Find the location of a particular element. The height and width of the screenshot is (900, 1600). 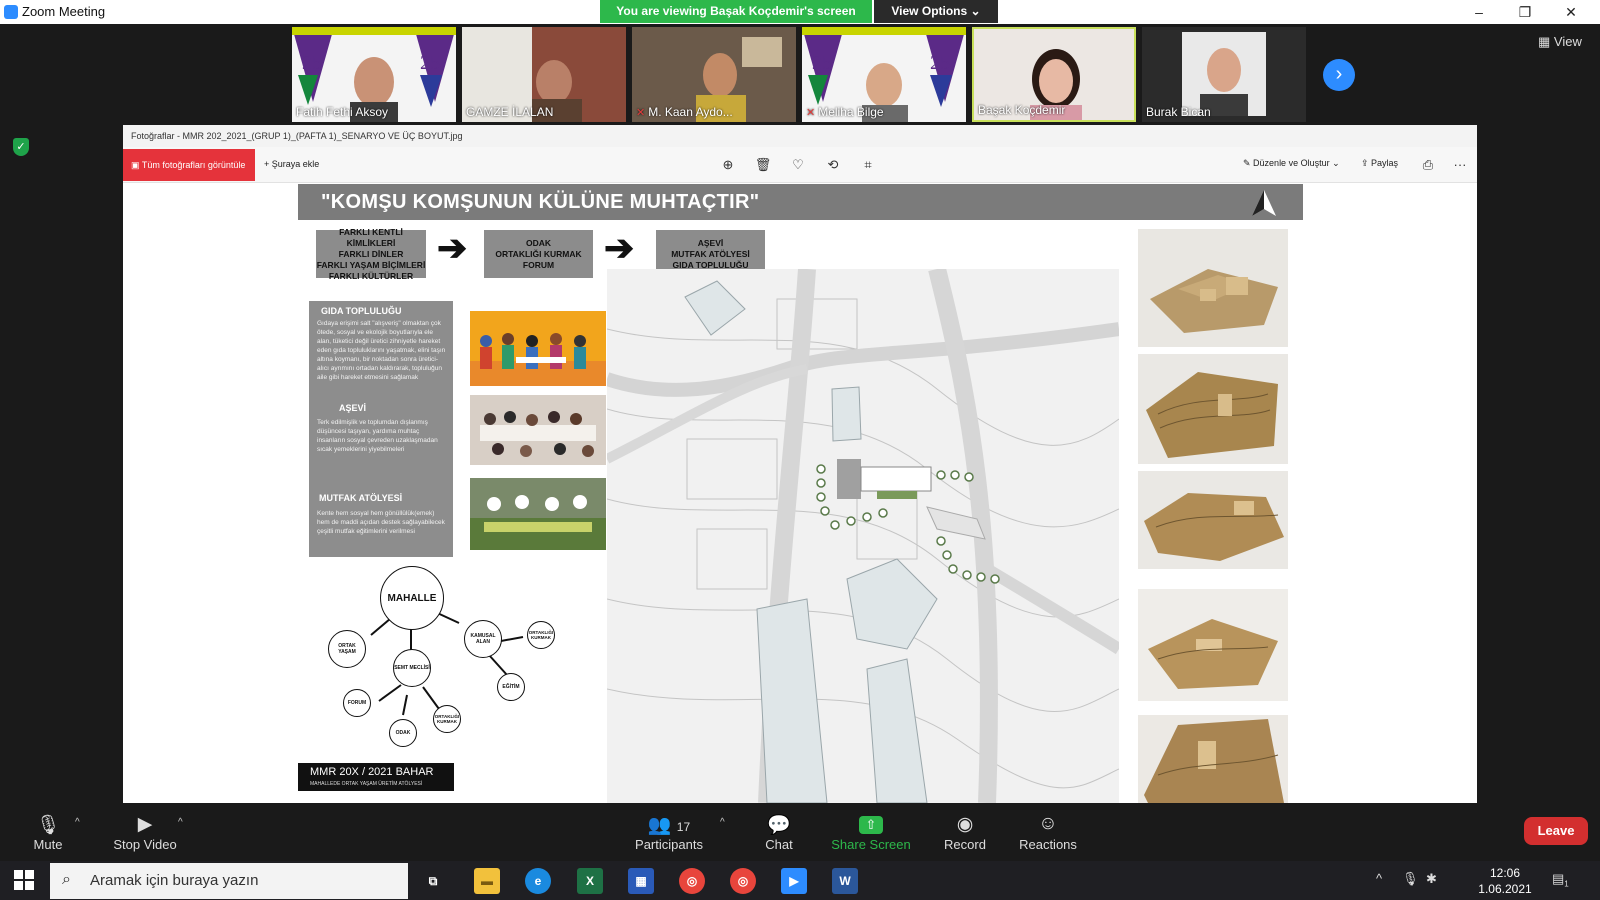

zoom-app-icon is located at coordinates (11, 12).